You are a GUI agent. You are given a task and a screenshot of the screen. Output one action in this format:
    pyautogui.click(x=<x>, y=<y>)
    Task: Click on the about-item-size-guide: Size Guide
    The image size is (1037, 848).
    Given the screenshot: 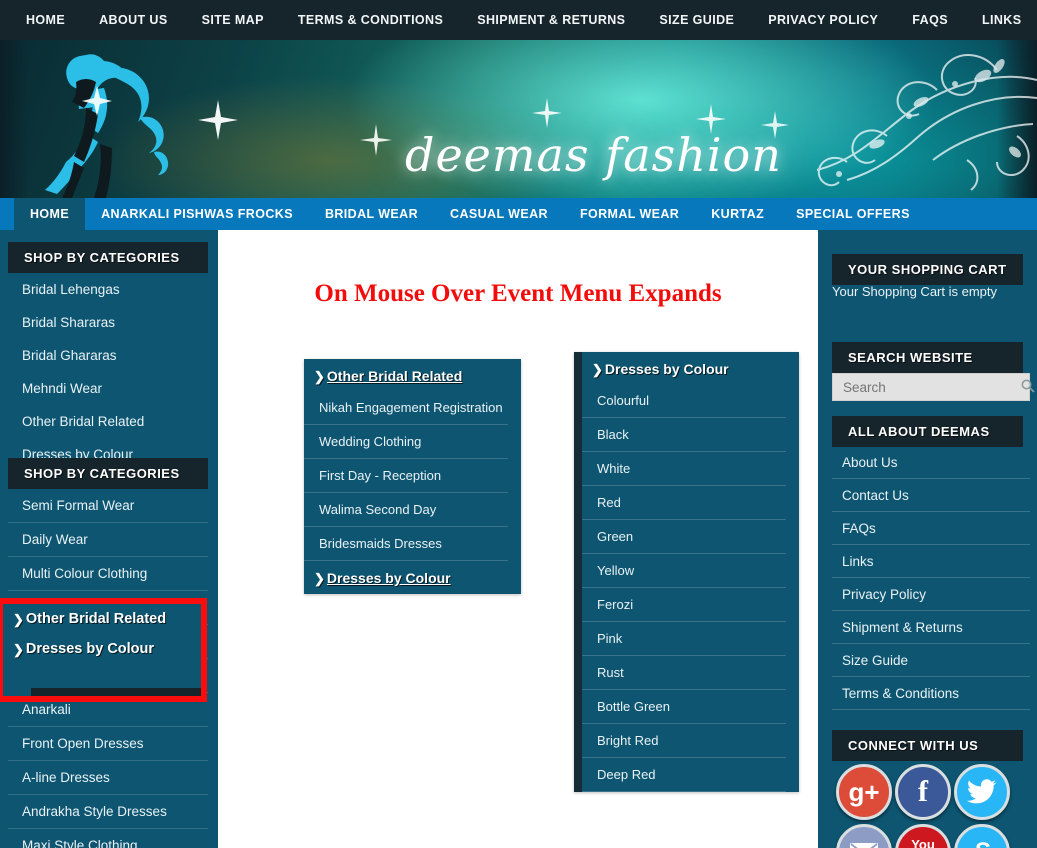 What is the action you would take?
    pyautogui.click(x=931, y=660)
    